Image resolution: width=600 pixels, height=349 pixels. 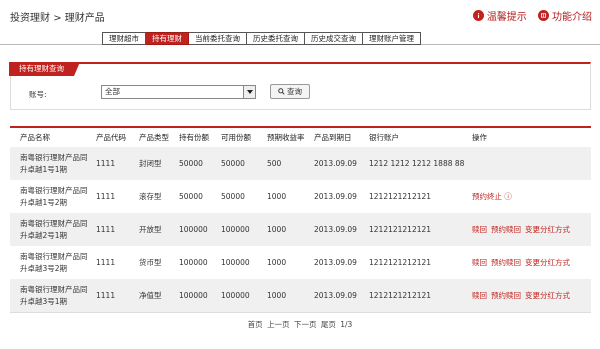 I want to click on tab-history-orders: 历史委托查询, so click(x=276, y=38).